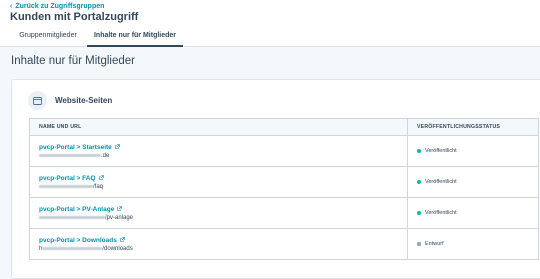  What do you see at coordinates (434, 244) in the screenshot?
I see `status-label: Entwurf` at bounding box center [434, 244].